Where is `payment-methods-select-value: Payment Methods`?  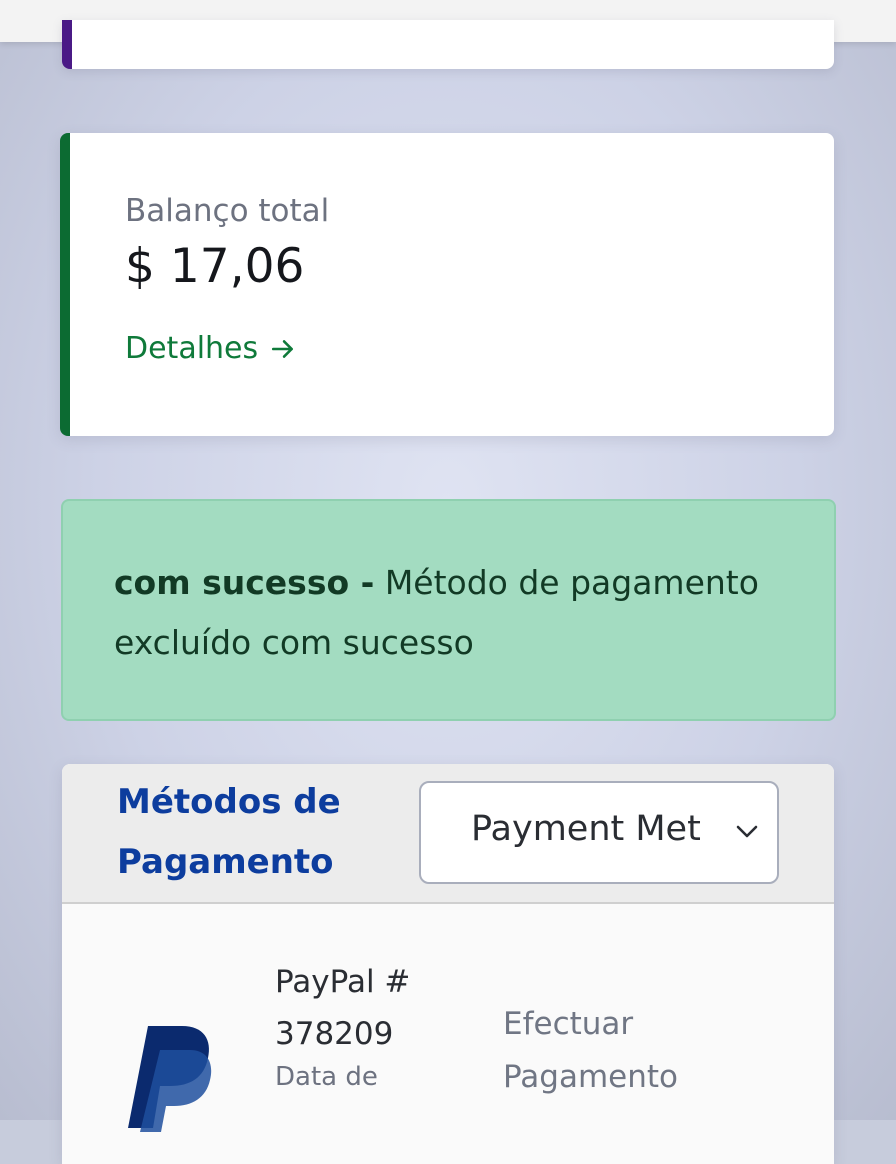 payment-methods-select-value: Payment Methods is located at coordinates (587, 829).